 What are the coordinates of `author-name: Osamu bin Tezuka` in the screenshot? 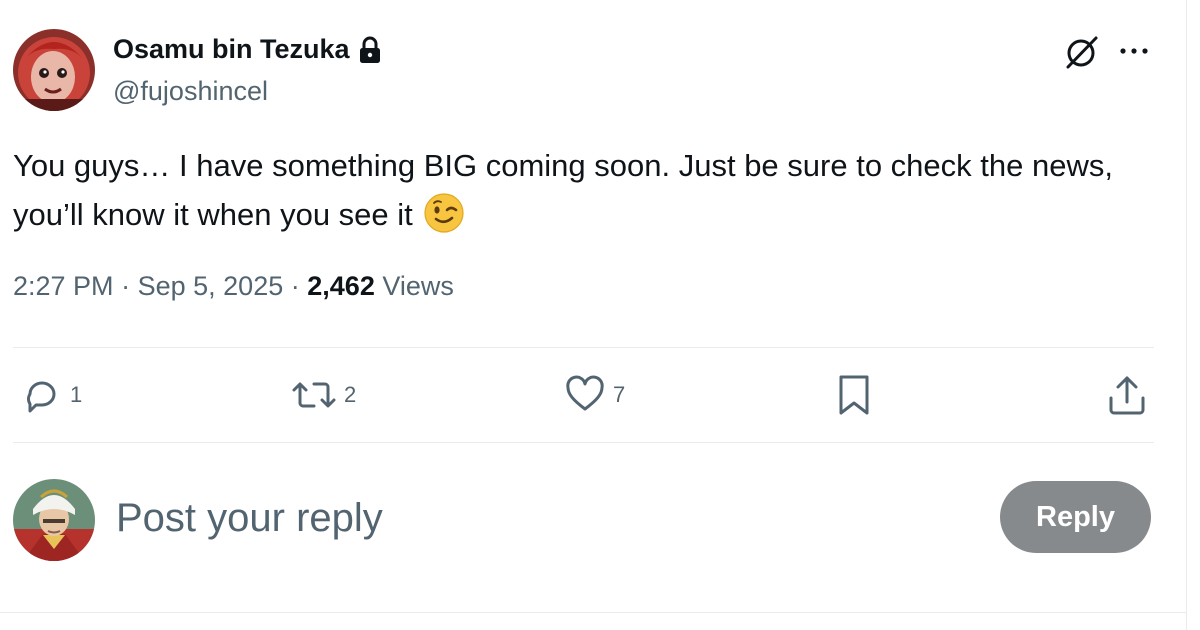 It's located at (247, 49).